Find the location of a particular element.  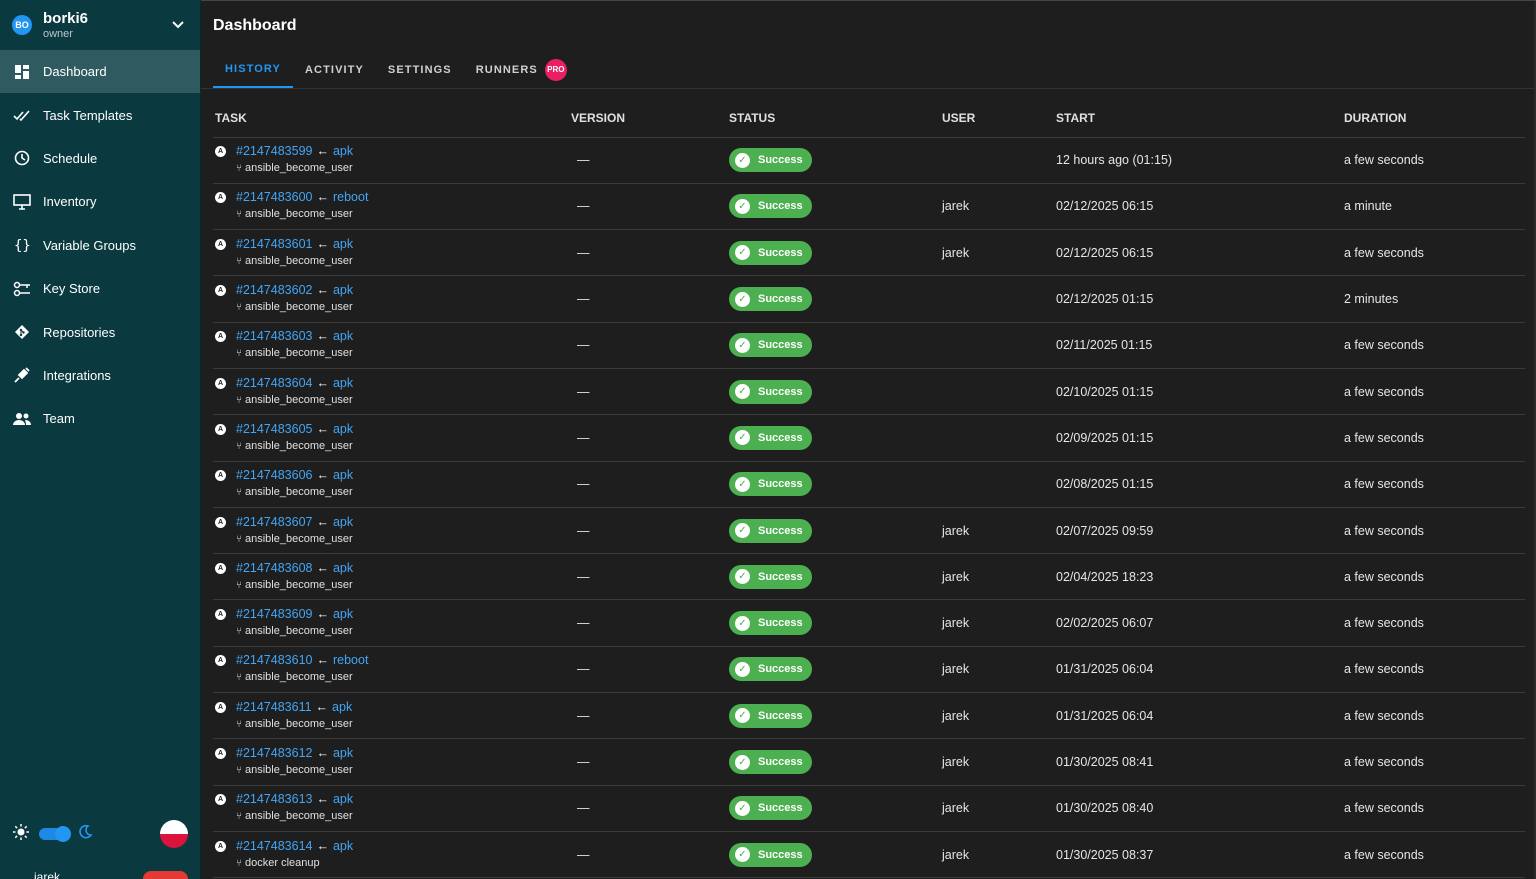

sidebar-item-repositories: Repositories is located at coordinates (100, 331).